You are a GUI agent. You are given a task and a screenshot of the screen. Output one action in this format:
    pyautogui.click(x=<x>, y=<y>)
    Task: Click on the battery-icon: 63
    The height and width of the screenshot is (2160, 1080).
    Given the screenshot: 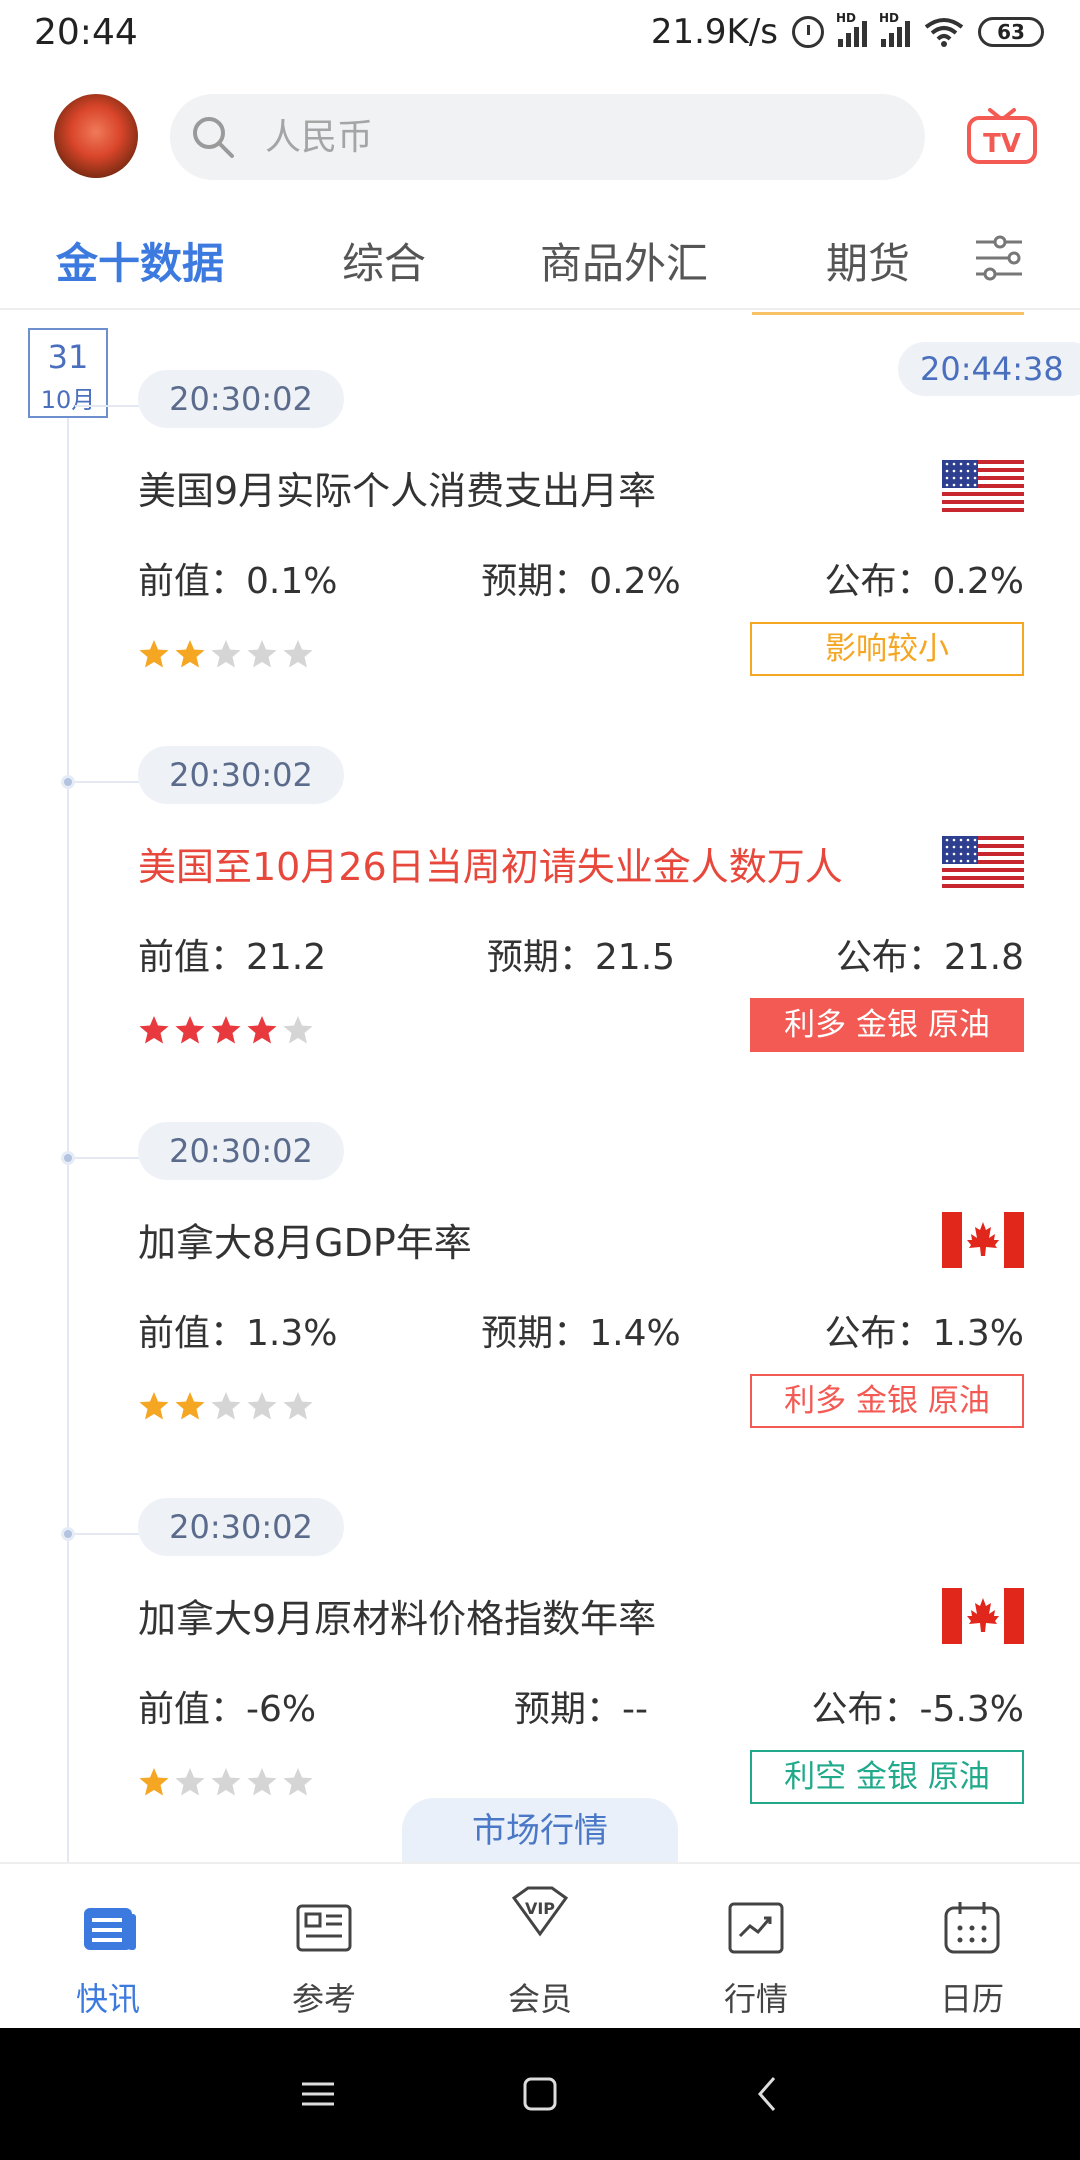 What is the action you would take?
    pyautogui.click(x=1011, y=32)
    